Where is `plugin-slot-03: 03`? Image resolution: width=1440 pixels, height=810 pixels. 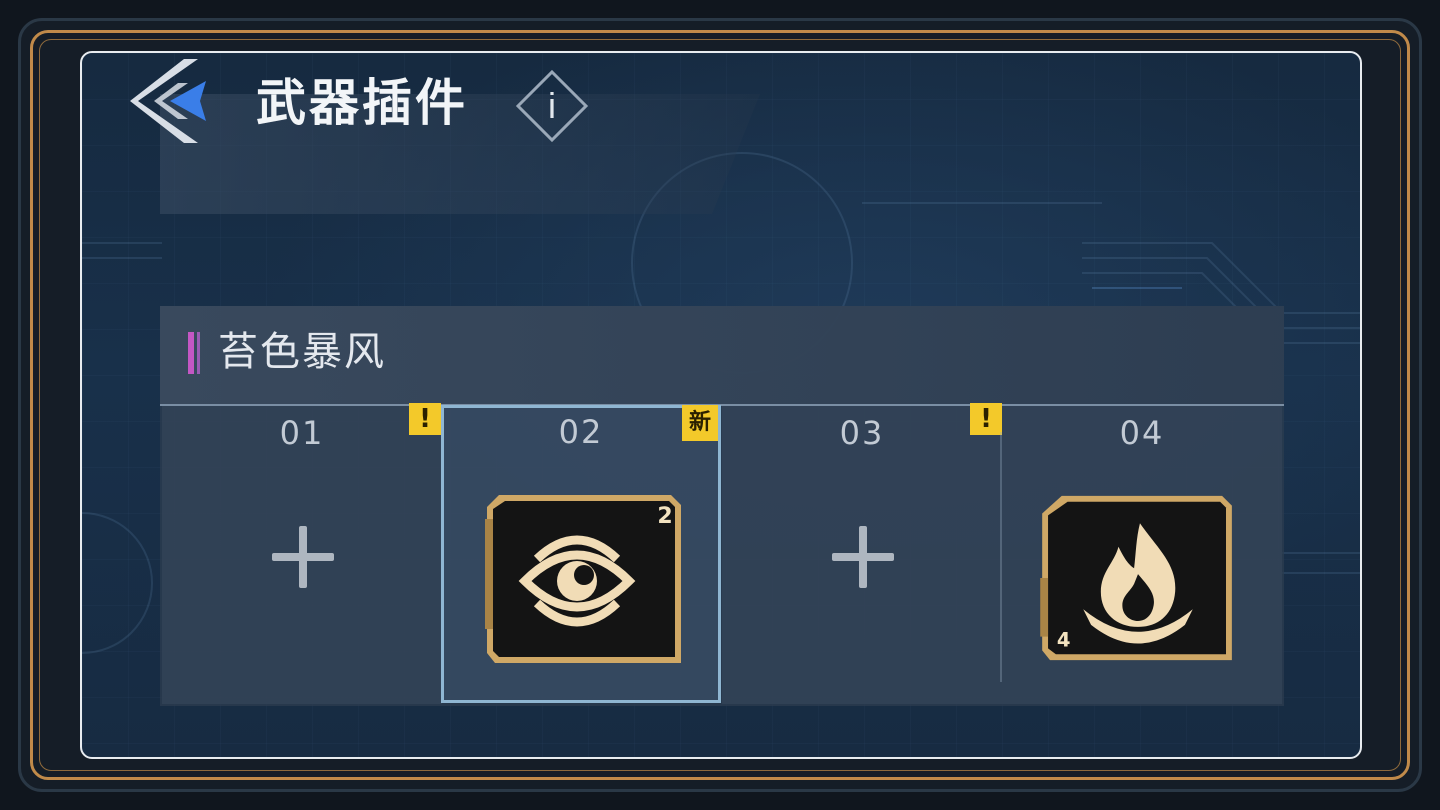 plugin-slot-03: 03 is located at coordinates (862, 555).